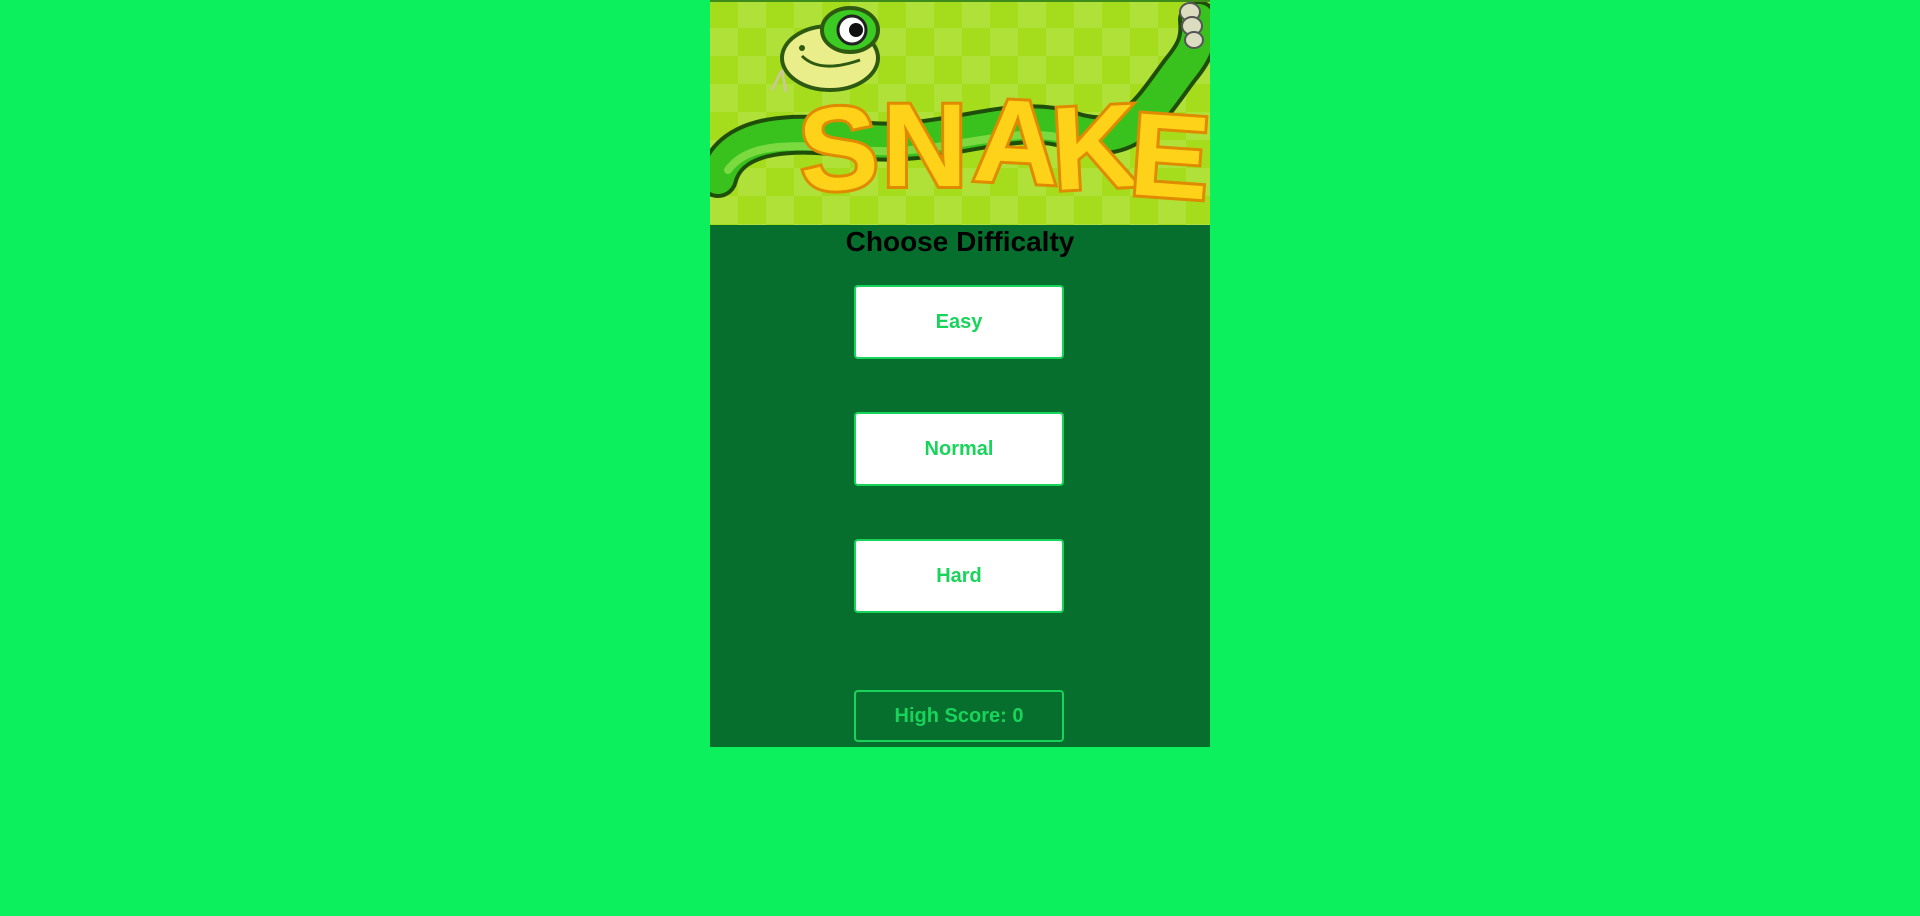 Image resolution: width=1920 pixels, height=916 pixels. Describe the element at coordinates (1001, 148) in the screenshot. I see `snake-logo-letters: S N A K E` at that location.